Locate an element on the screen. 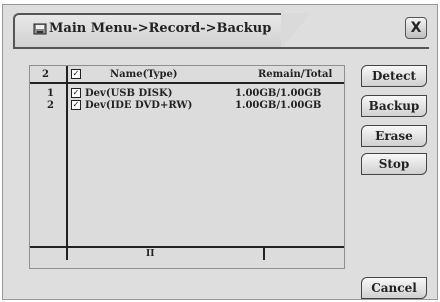 The height and width of the screenshot is (302, 440). stop-button: Stop is located at coordinates (394, 164).